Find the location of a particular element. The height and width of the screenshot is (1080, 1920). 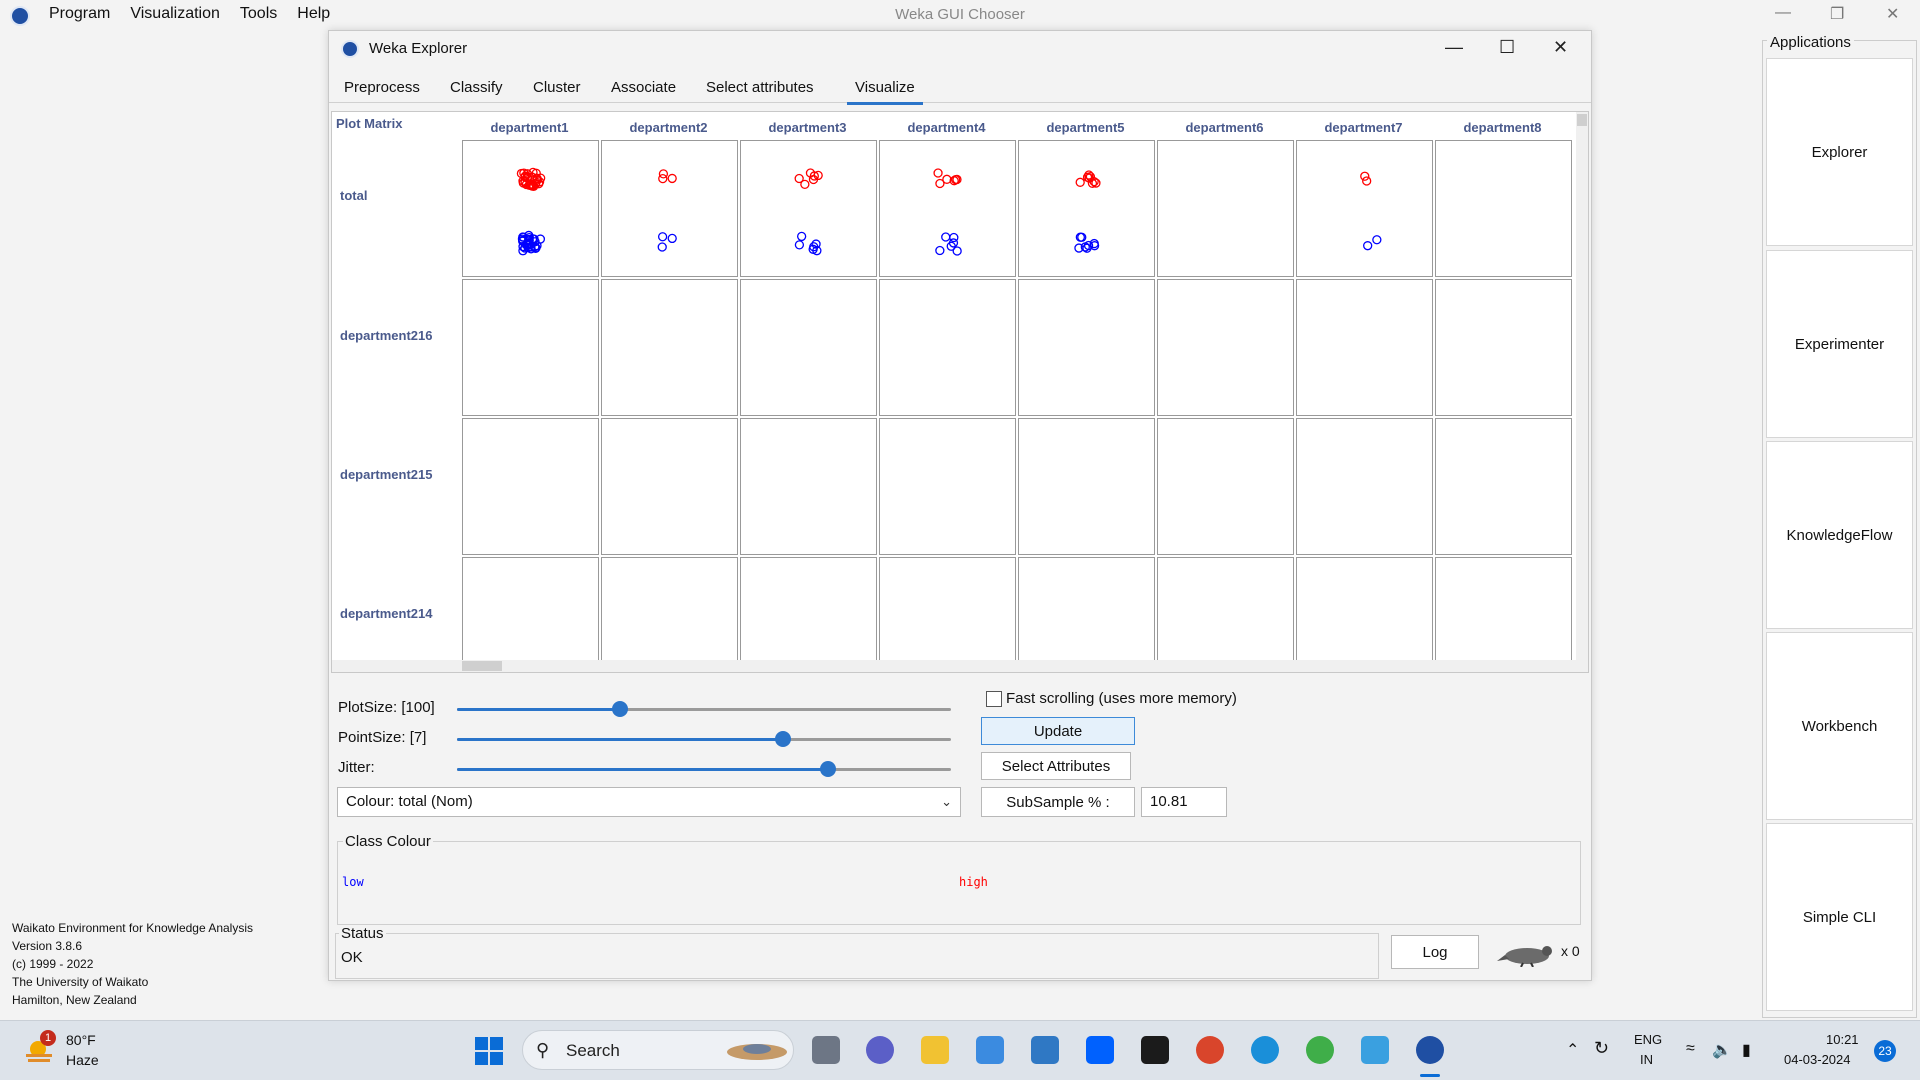

subsample-button: SubSample % : is located at coordinates (1058, 802).